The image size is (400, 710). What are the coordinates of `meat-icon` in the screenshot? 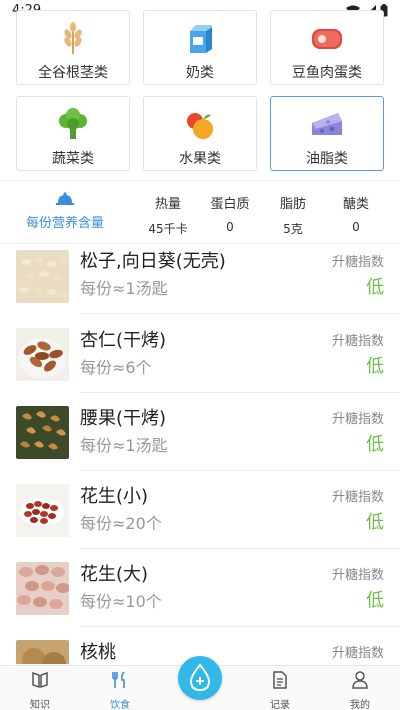 It's located at (327, 39).